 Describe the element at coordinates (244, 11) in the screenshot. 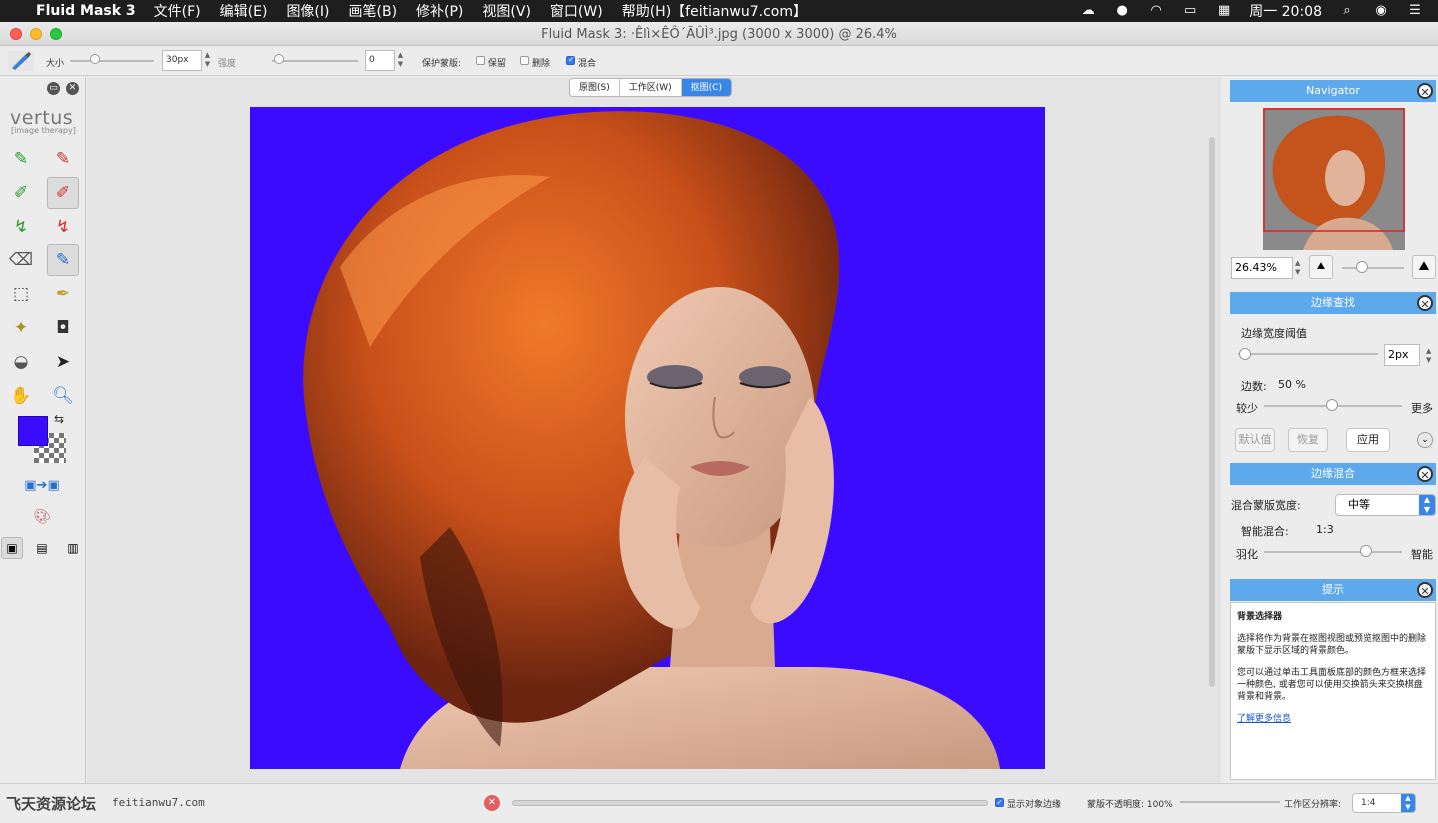

I see `menu-edit: 编辑(E)` at that location.